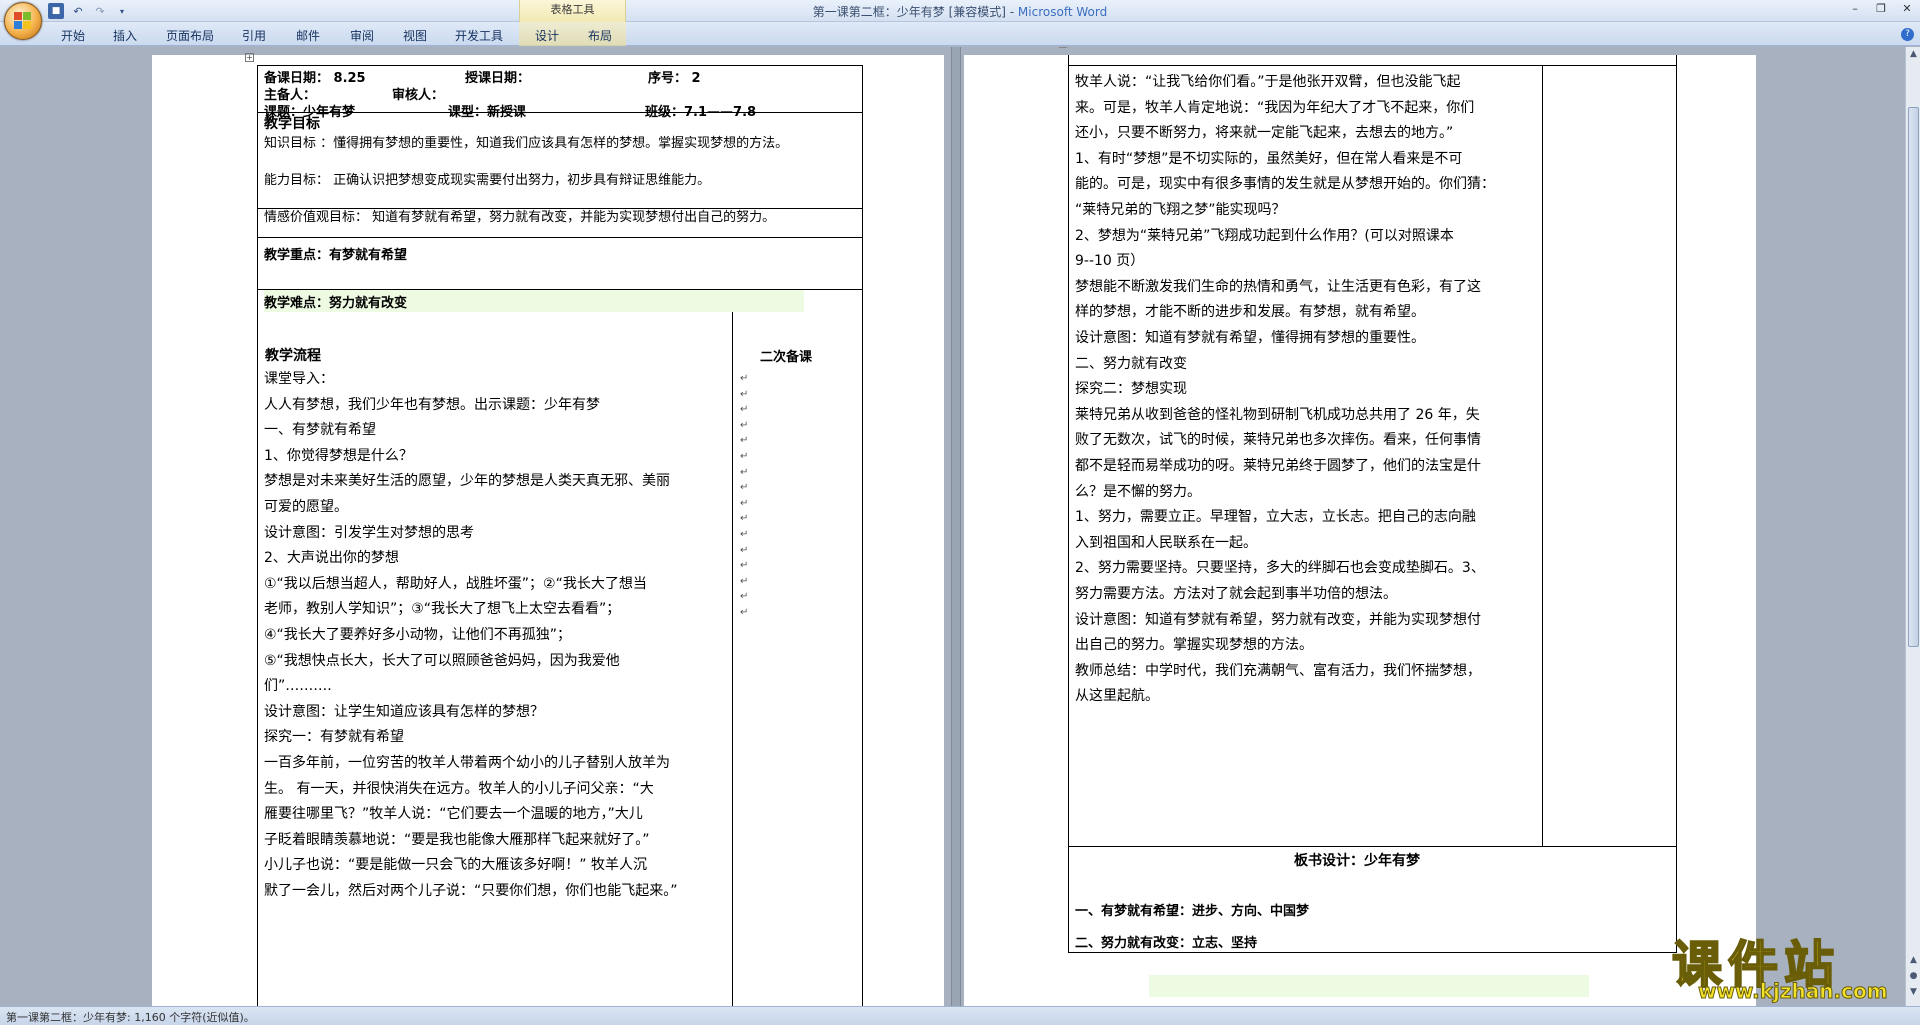 The width and height of the screenshot is (1920, 1025). Describe the element at coordinates (1062, 12) in the screenshot. I see `app-name: Microsoft Word` at that location.